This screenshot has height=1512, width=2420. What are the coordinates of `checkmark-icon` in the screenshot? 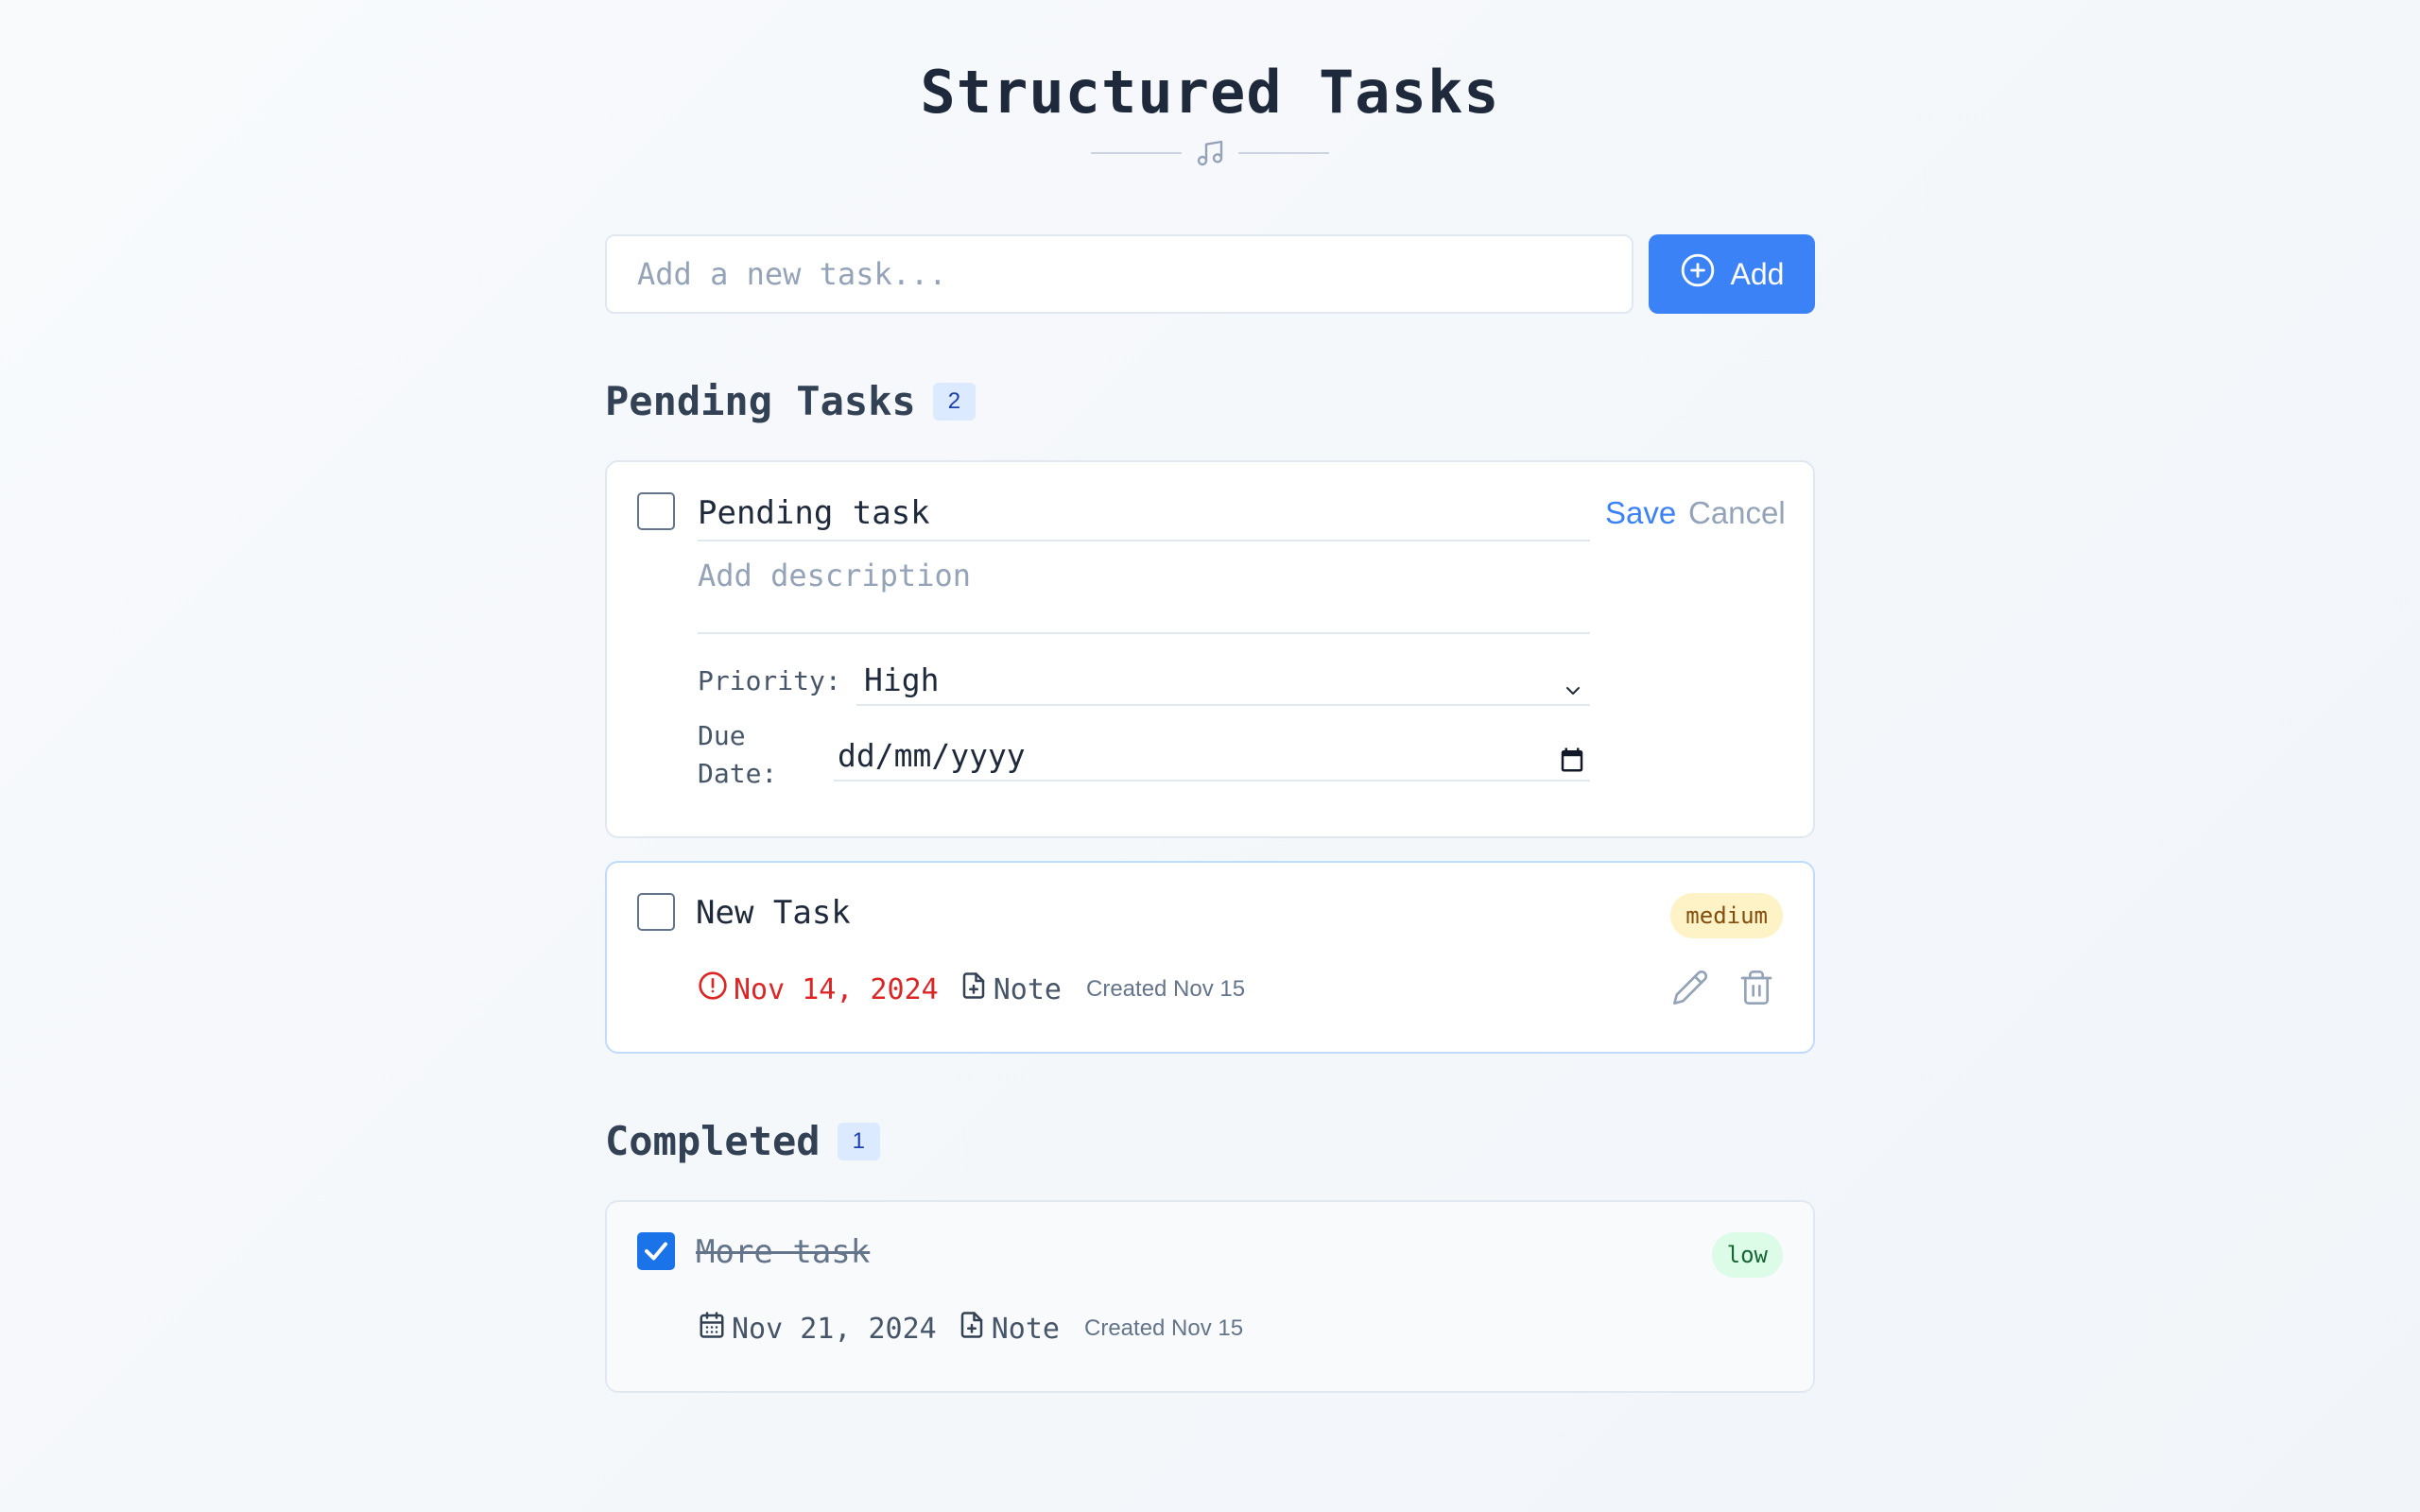 It's located at (656, 1251).